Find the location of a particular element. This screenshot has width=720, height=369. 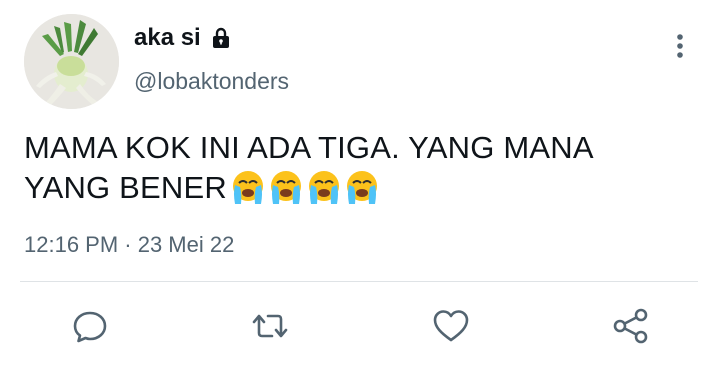

share-icon is located at coordinates (630, 326).